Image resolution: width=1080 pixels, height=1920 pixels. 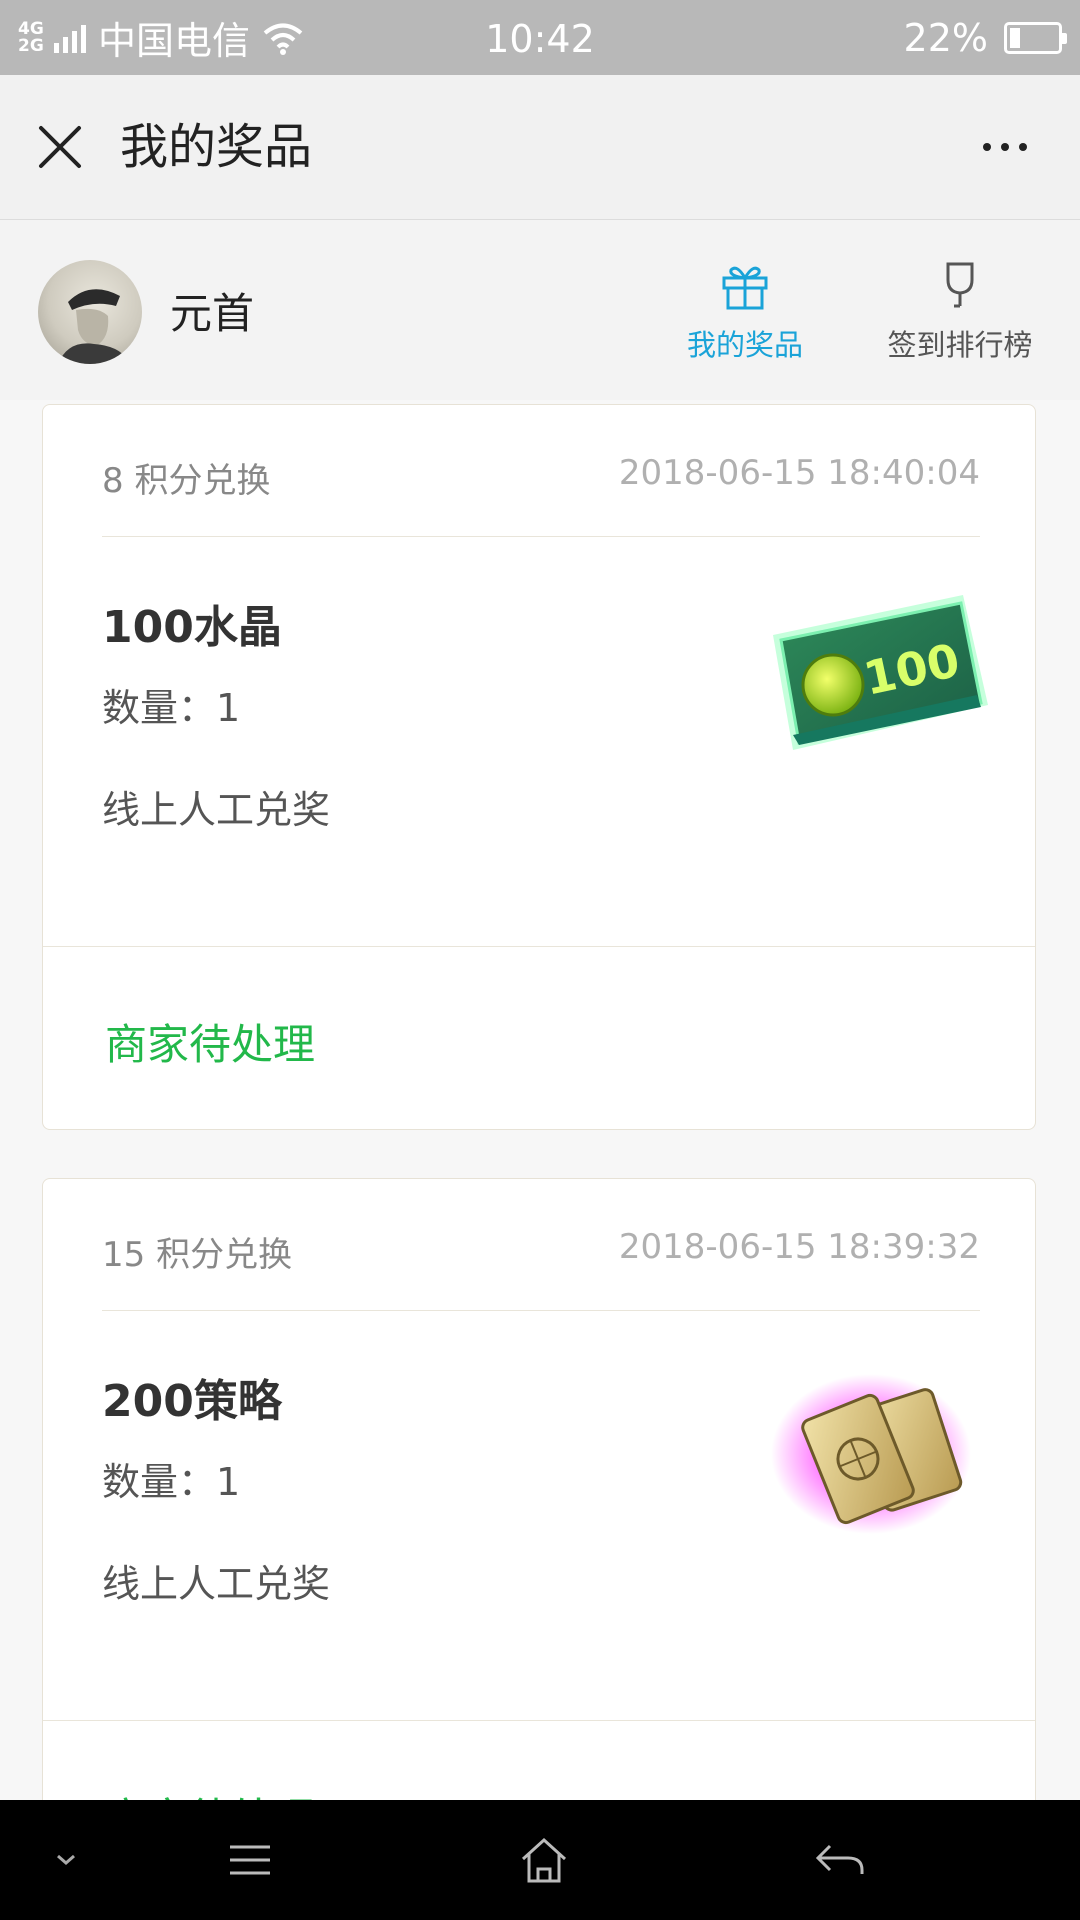 What do you see at coordinates (541, 1245) in the screenshot?
I see `prize-card-header: 15 积分兑换 2018-06-15 18:39:32` at bounding box center [541, 1245].